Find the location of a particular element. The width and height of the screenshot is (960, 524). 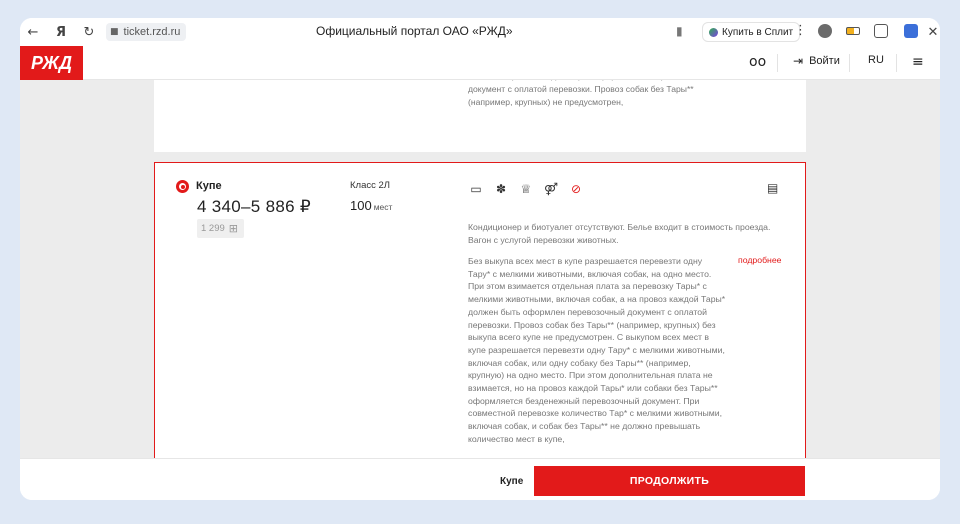

split-logo-icon is located at coordinates (713, 32).